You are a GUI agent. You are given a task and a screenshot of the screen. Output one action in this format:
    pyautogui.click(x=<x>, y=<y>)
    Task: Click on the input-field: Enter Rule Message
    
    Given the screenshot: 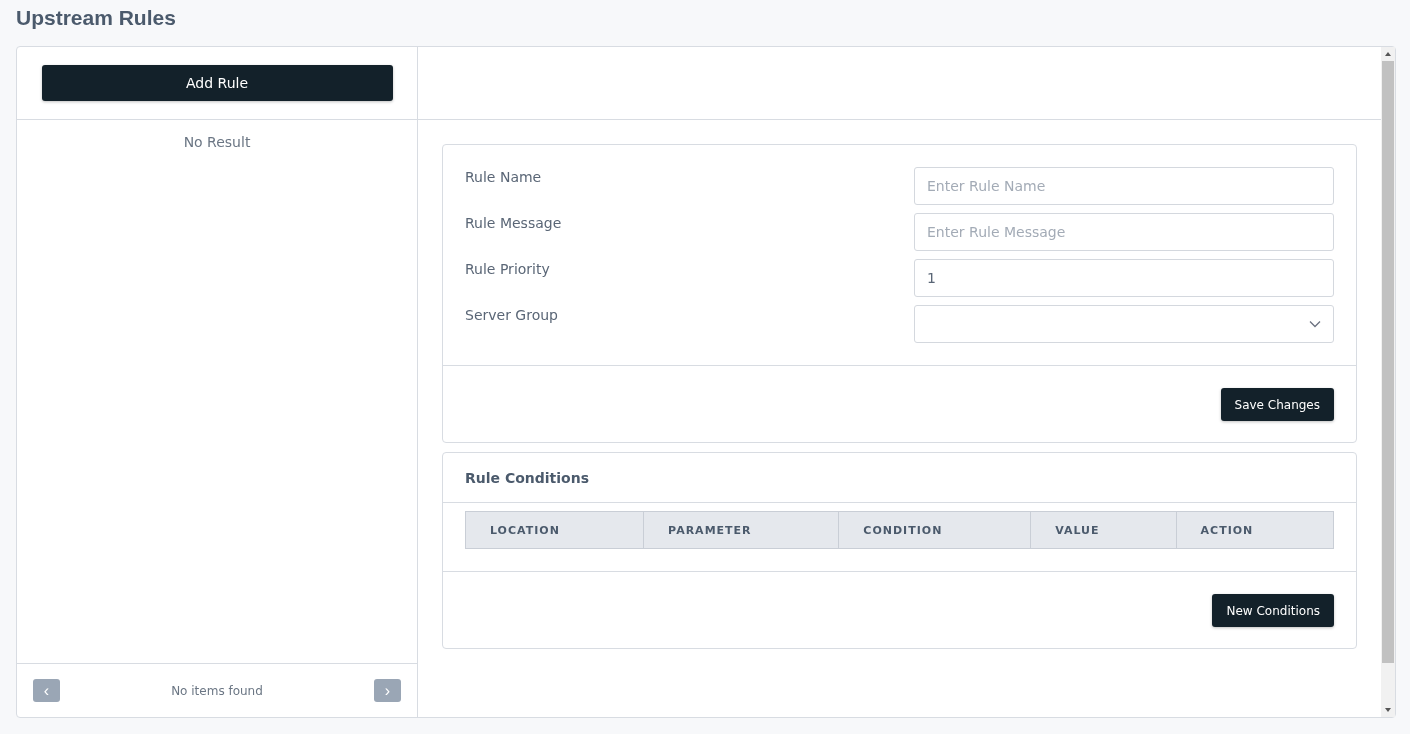 What is the action you would take?
    pyautogui.click(x=1124, y=232)
    